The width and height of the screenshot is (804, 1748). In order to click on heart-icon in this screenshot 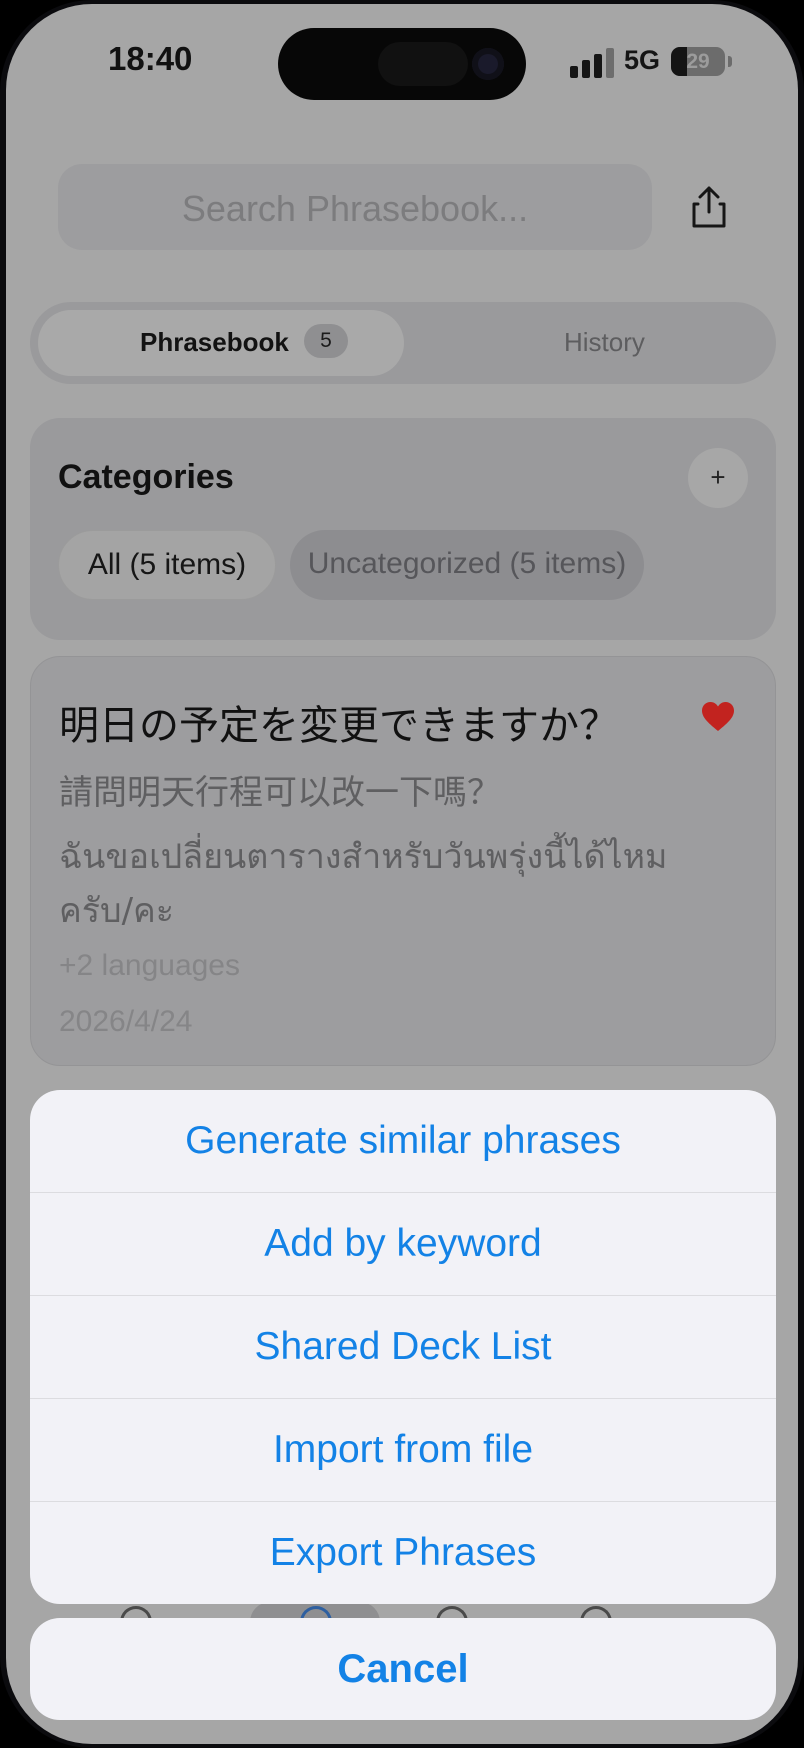, I will do `click(718, 717)`.